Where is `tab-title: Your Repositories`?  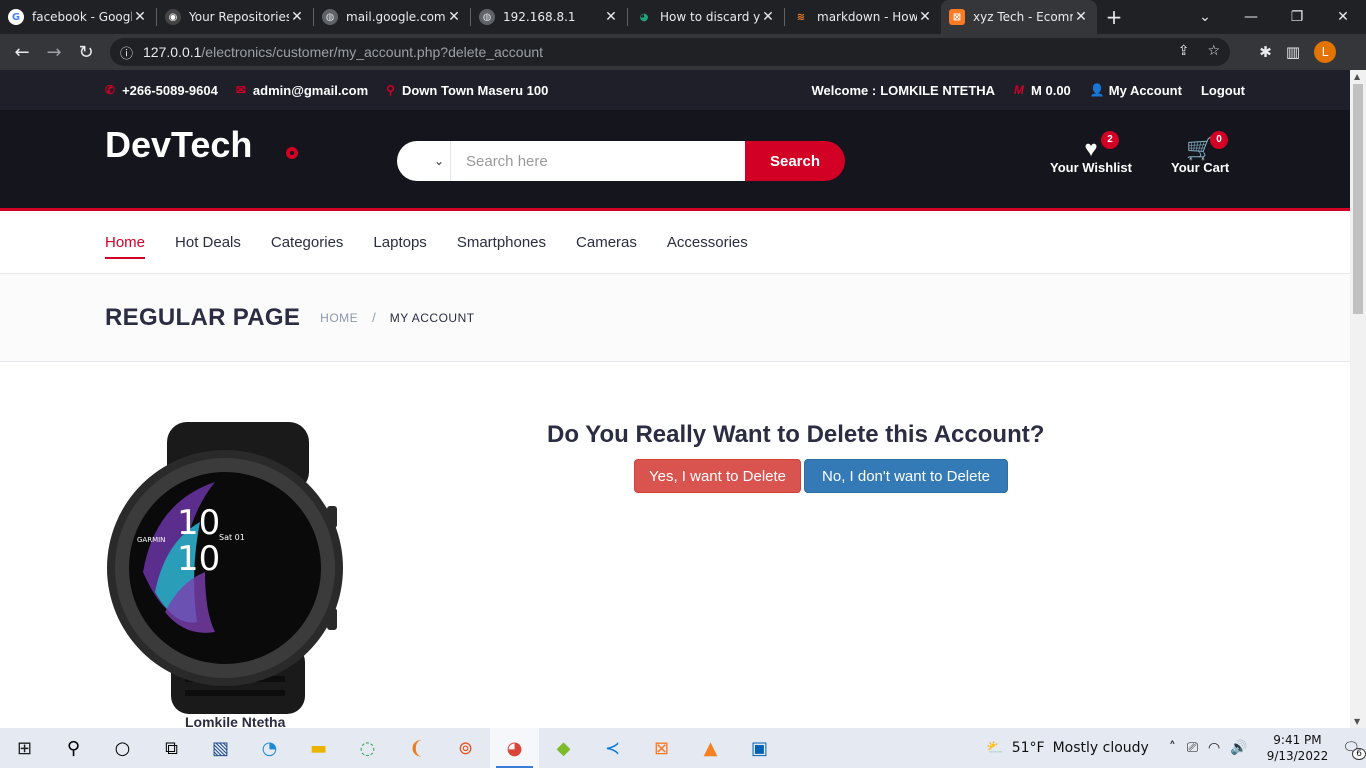
tab-title: Your Repositories is located at coordinates (239, 17).